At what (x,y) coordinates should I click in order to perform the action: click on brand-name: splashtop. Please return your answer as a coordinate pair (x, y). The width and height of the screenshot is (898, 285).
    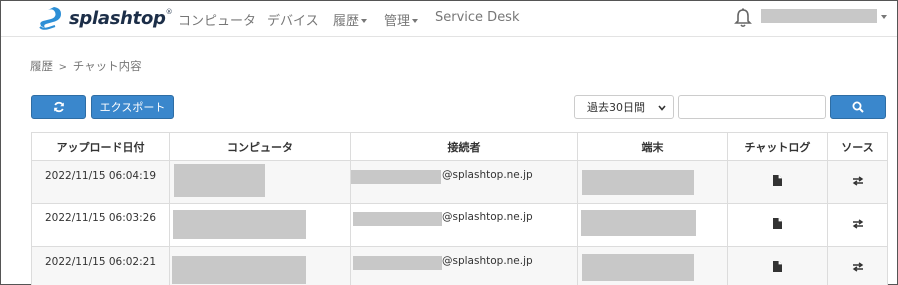
    Looking at the image, I should click on (117, 18).